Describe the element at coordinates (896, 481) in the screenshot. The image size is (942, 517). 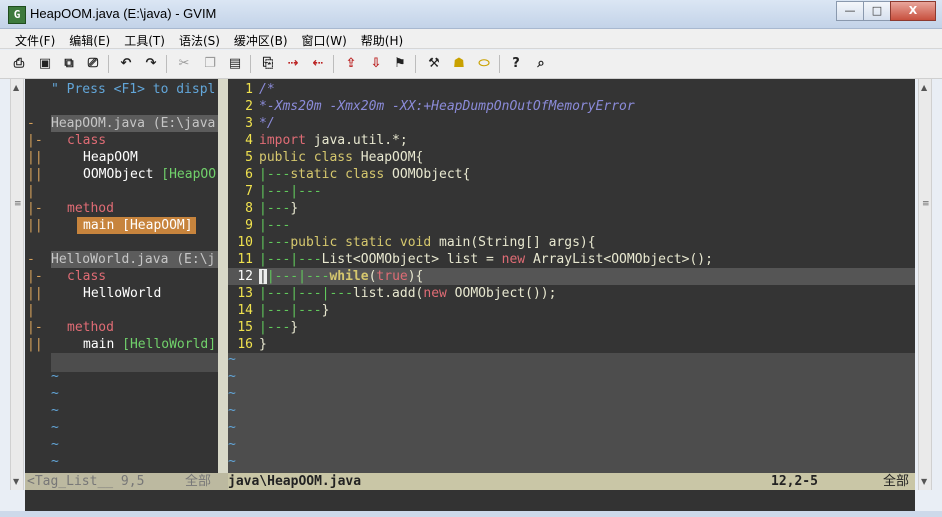
I see `status-scroll-all: 全部` at that location.